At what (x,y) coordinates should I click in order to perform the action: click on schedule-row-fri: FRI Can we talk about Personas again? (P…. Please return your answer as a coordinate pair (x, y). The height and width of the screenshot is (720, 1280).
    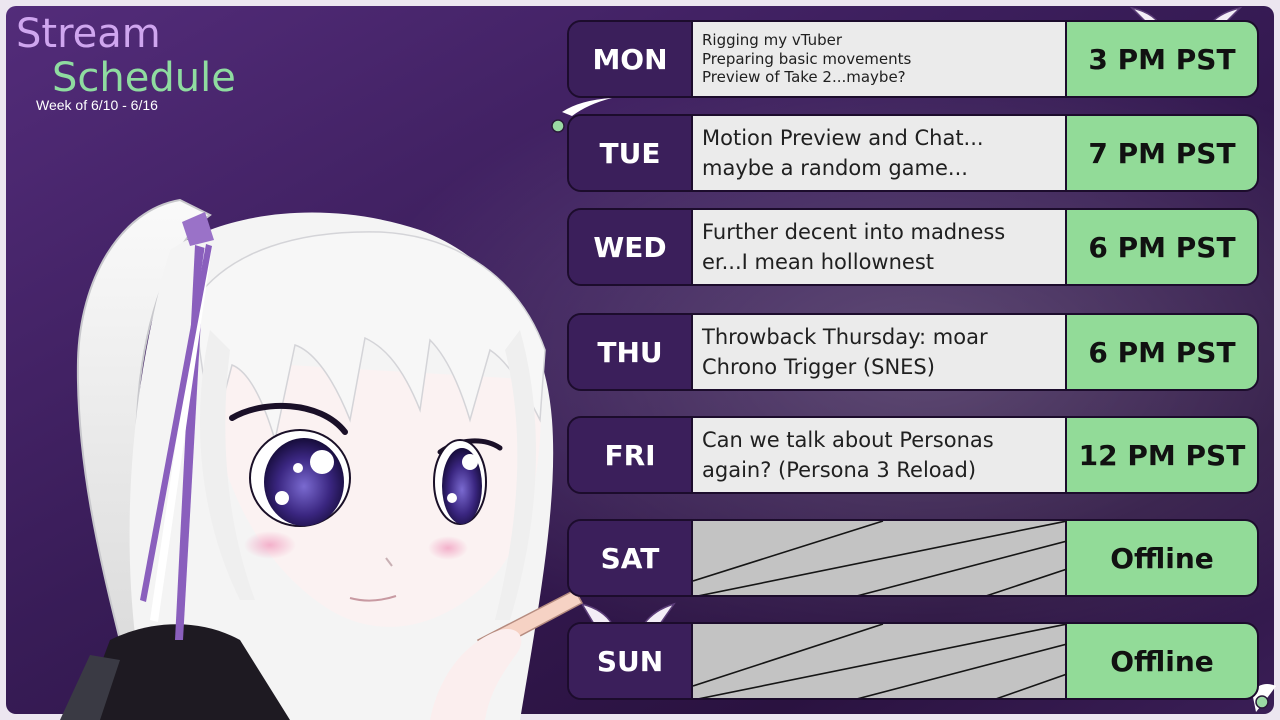
    Looking at the image, I should click on (913, 455).